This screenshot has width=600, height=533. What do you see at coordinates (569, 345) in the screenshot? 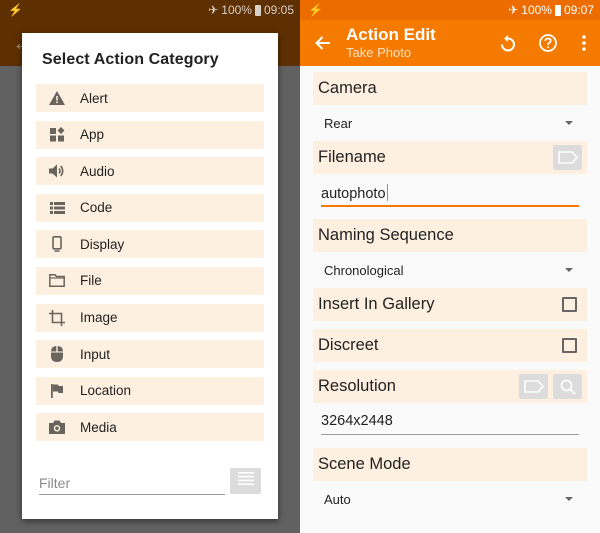
I see `discreet-checkbox` at bounding box center [569, 345].